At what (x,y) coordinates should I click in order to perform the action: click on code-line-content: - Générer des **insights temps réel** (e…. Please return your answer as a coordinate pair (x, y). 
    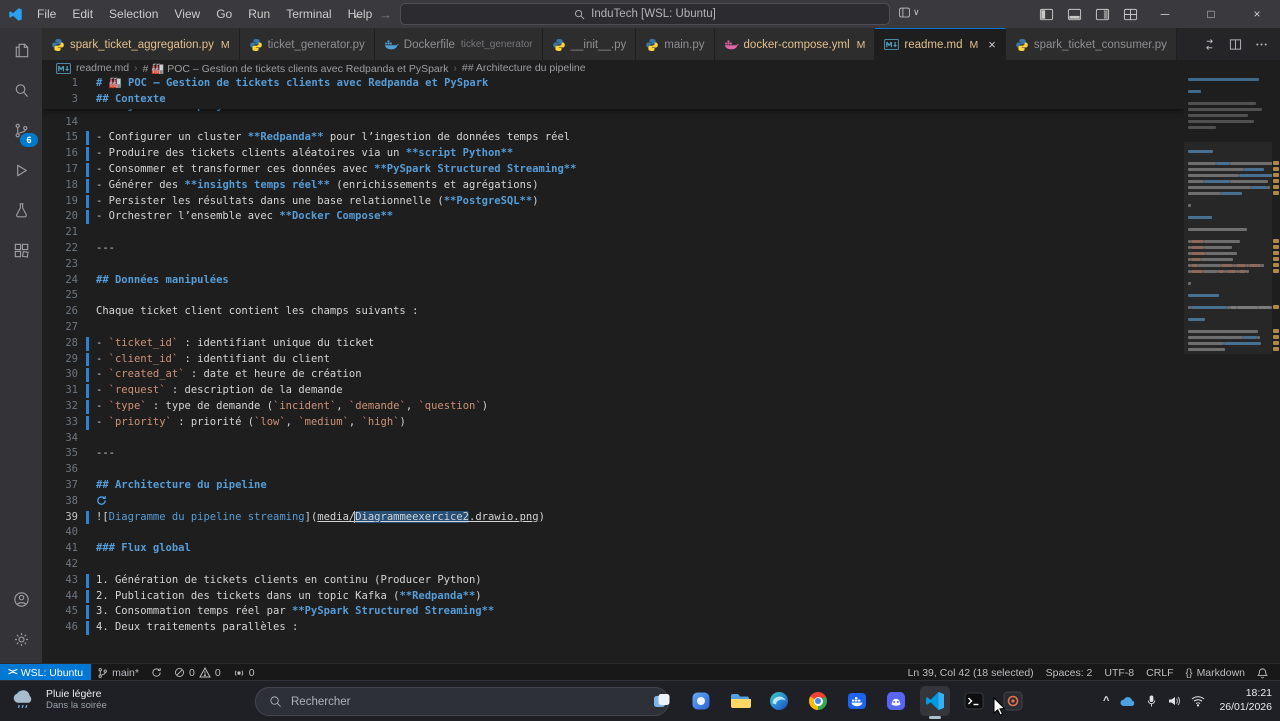
    Looking at the image, I should click on (317, 186).